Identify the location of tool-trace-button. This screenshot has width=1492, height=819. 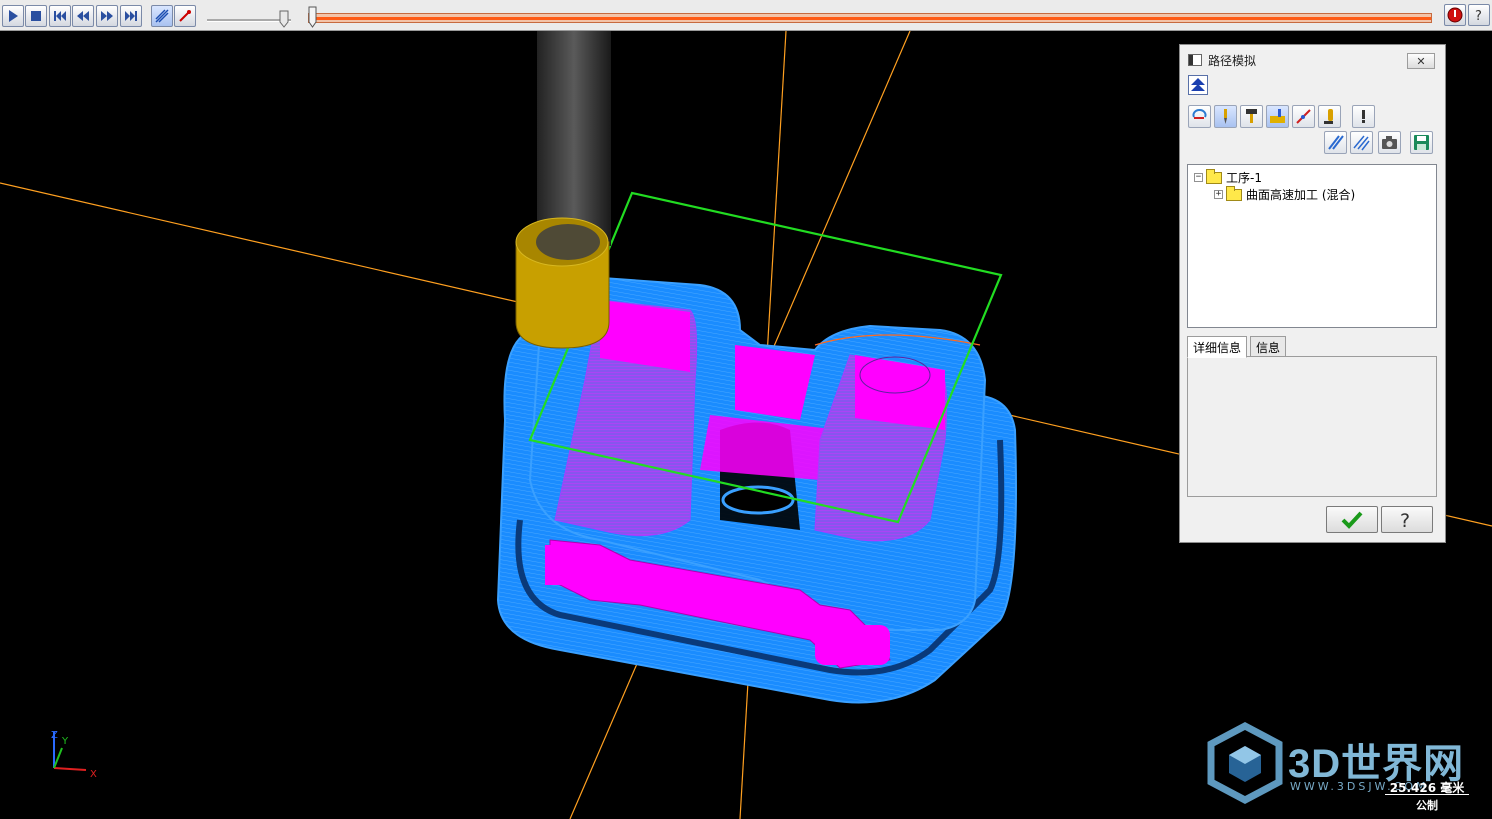
(185, 16).